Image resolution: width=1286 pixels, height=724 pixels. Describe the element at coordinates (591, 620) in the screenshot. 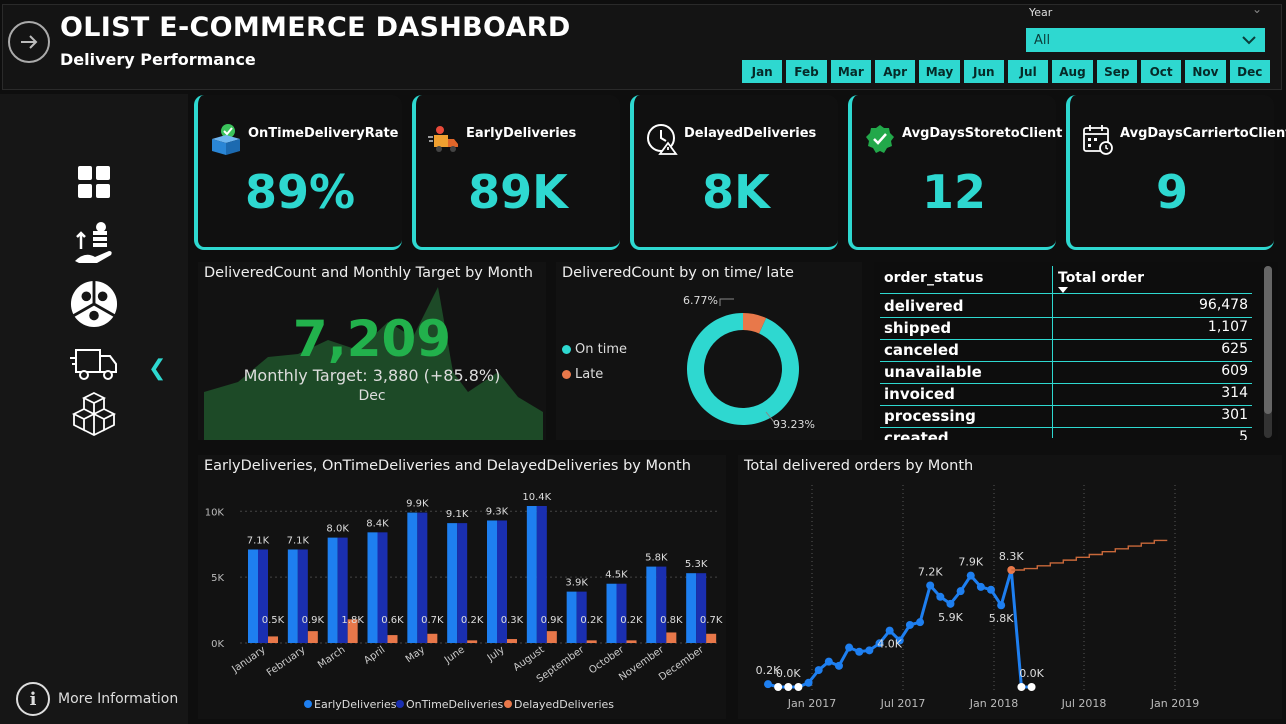

I see `delayed-value-label: 0.2K` at that location.